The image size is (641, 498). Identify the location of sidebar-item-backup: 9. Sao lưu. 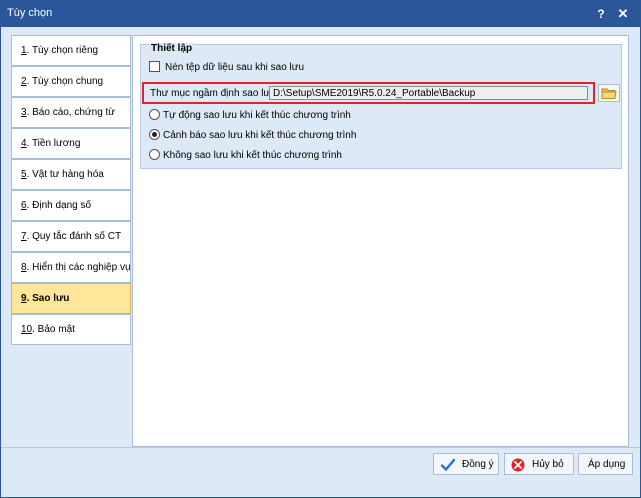
(71, 298).